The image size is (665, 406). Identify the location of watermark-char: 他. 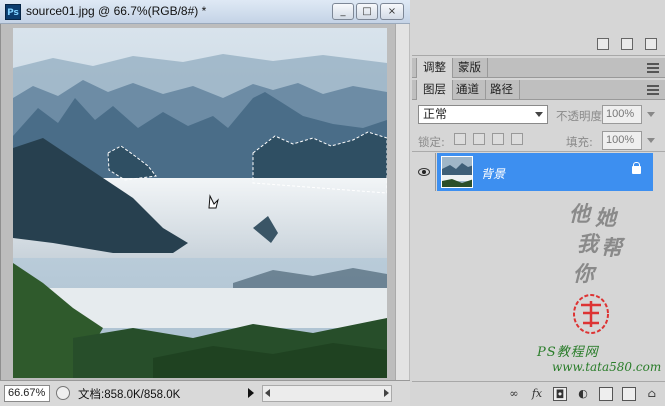
(579, 213).